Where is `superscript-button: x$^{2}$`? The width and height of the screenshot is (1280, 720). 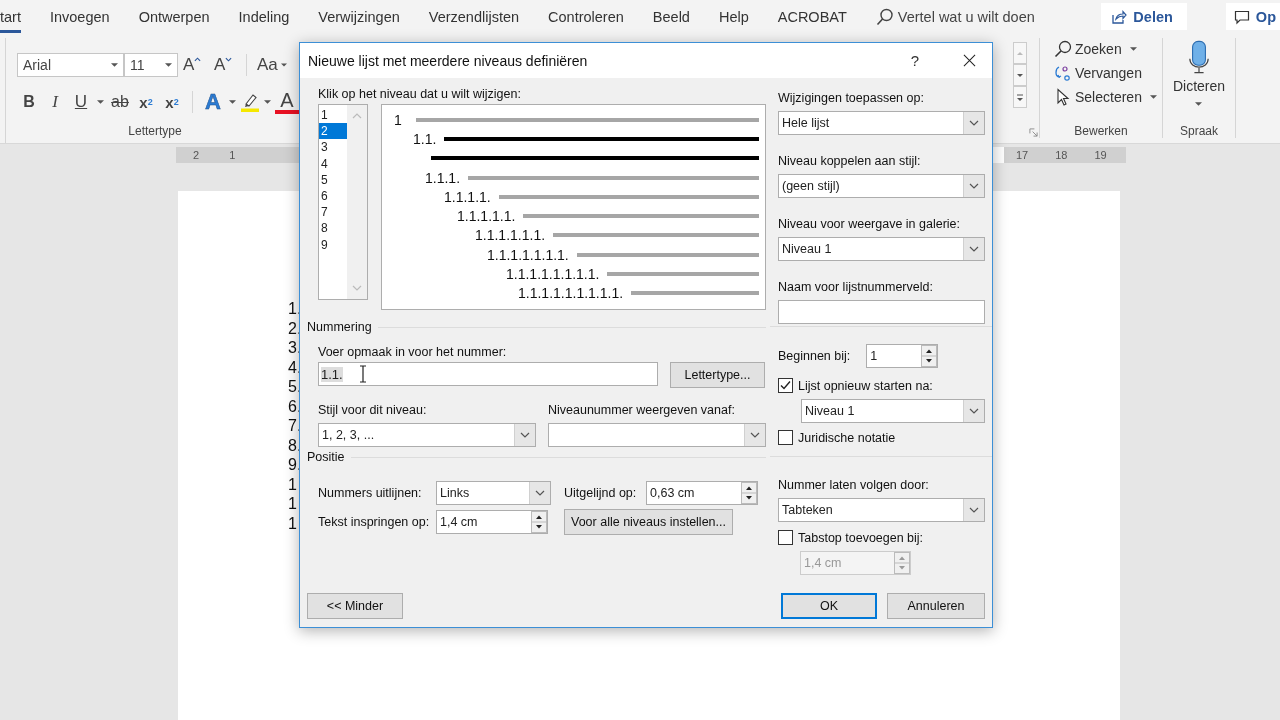
superscript-button: x$^{2}$ is located at coordinates (172, 102).